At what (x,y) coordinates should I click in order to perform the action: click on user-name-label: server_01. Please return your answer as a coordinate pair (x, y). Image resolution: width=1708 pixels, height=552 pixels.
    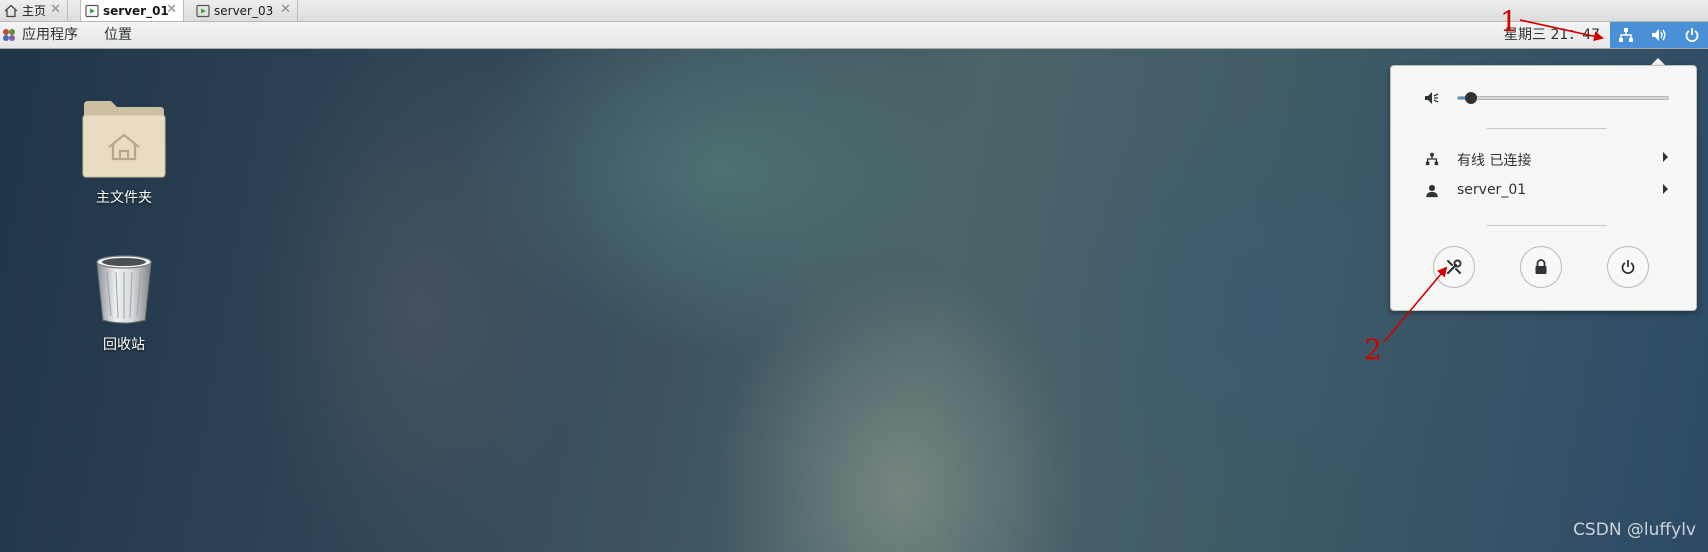
    Looking at the image, I should click on (1492, 190).